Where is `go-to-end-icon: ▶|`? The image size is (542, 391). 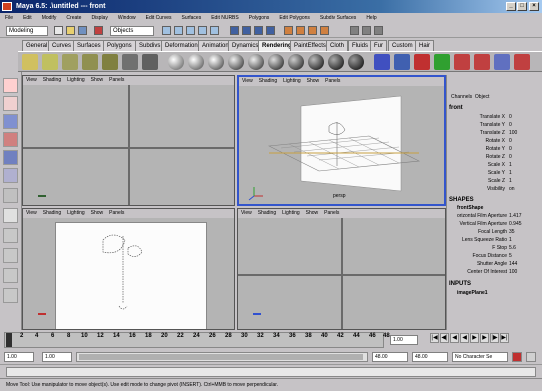 go-to-end-icon: ▶| is located at coordinates (504, 338).